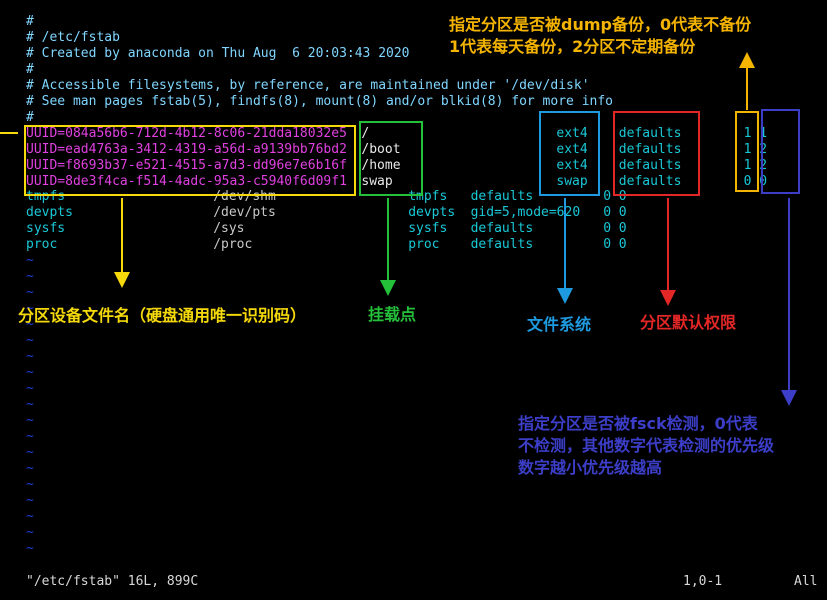 This screenshot has width=827, height=600. Describe the element at coordinates (688, 322) in the screenshot. I see `options-annotation: 分区默认权限` at that location.